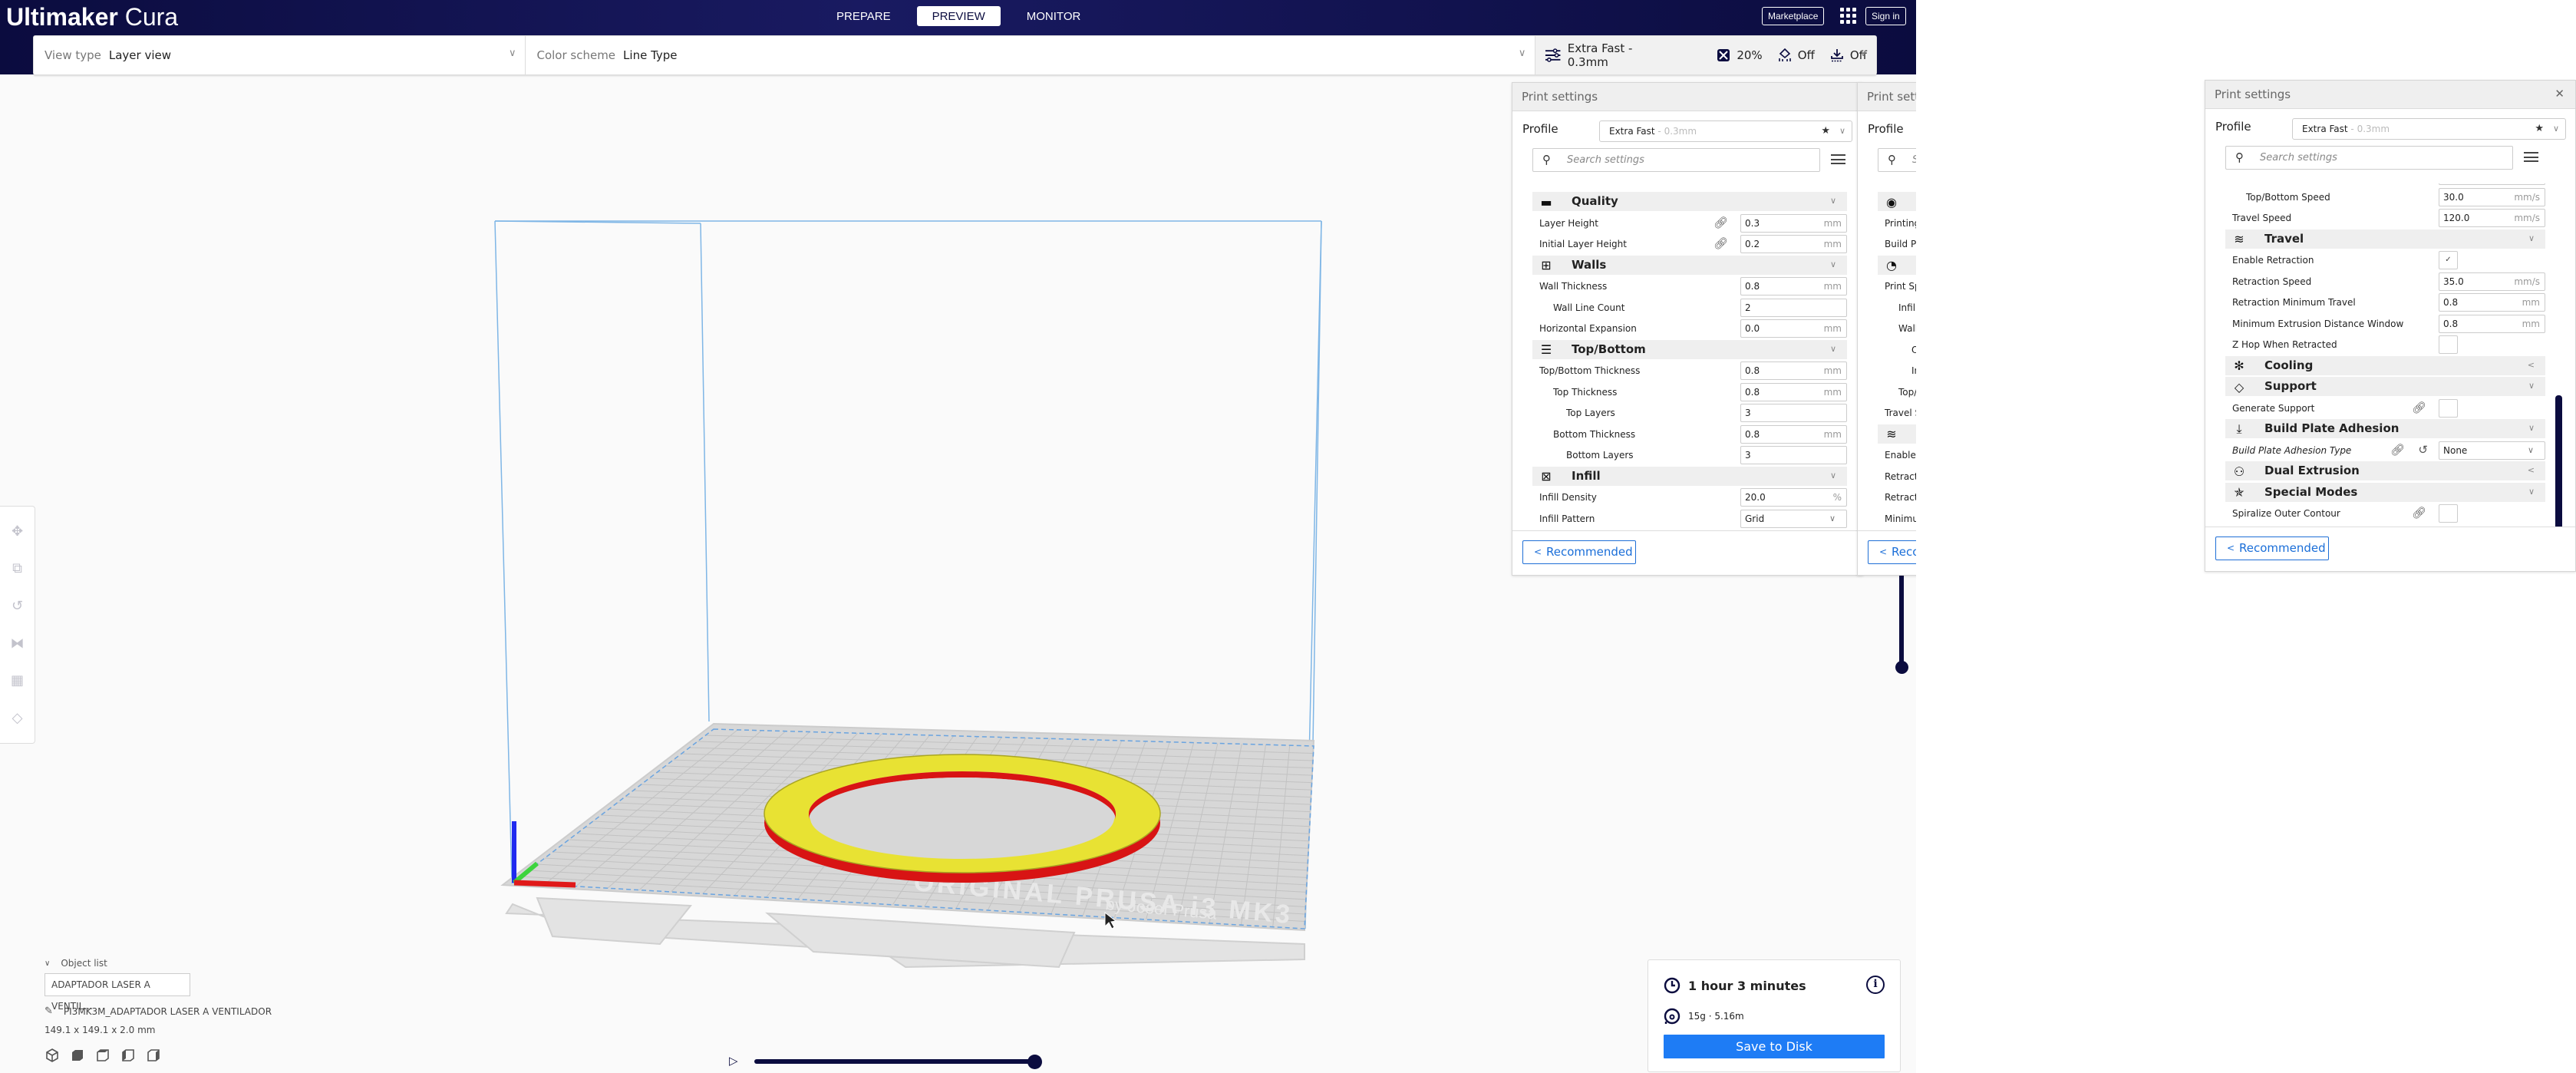 The height and width of the screenshot is (1073, 2576). What do you see at coordinates (2558, 464) in the screenshot?
I see `settings-scrollbar` at bounding box center [2558, 464].